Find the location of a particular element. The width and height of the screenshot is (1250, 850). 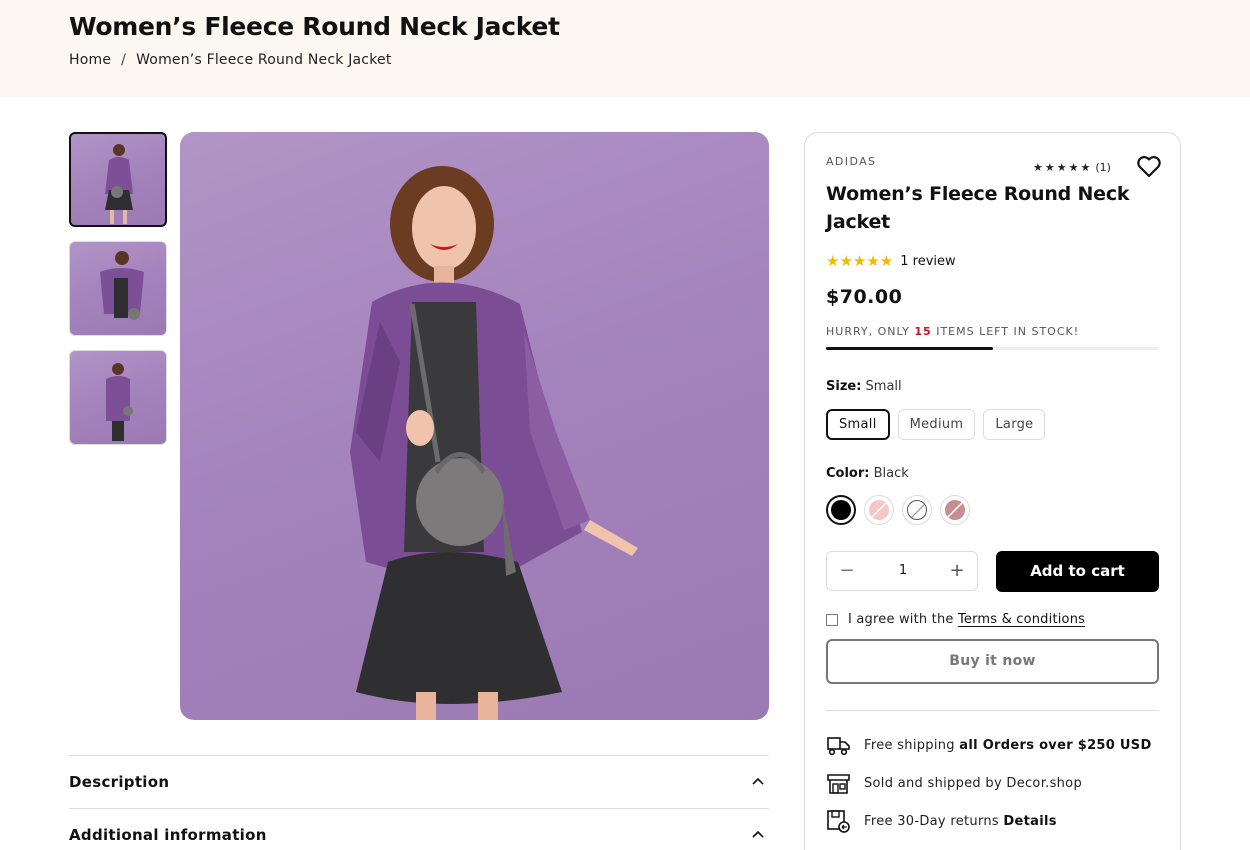

size-option-small: Small is located at coordinates (858, 424).